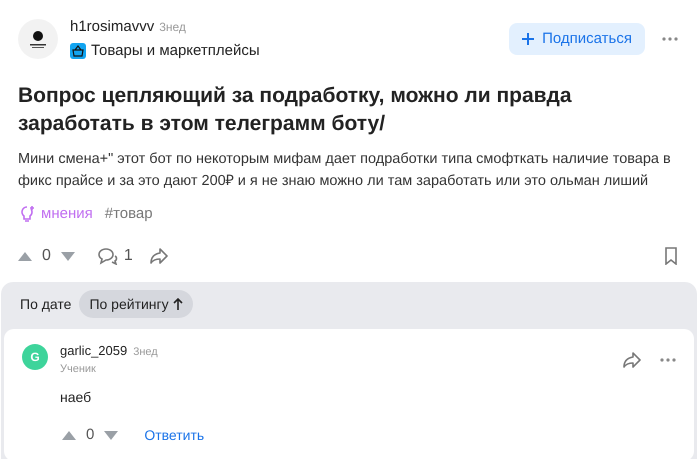 The image size is (698, 459). Describe the element at coordinates (128, 214) in the screenshot. I see `hashtag-link: #товар` at that location.